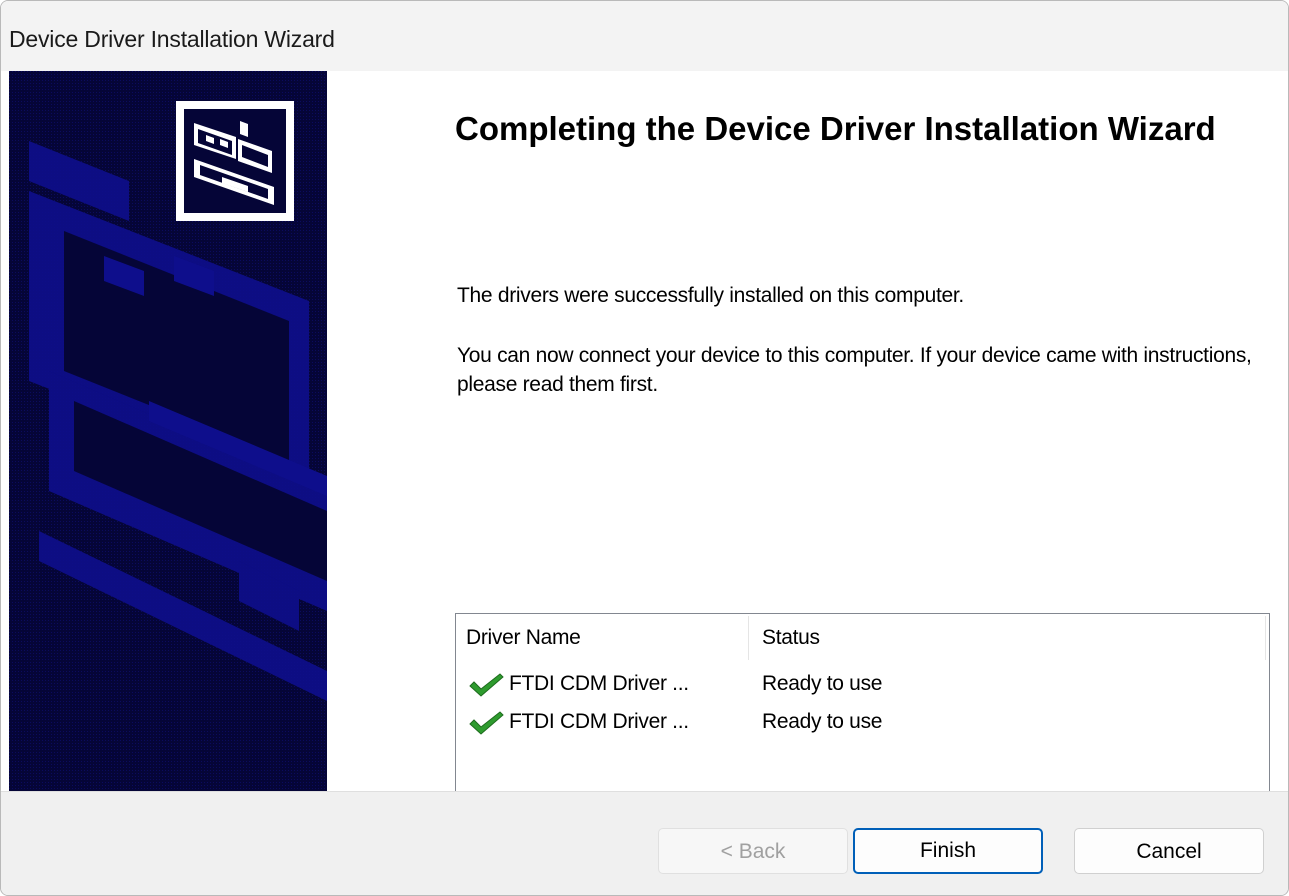  I want to click on back-button: < Back, so click(753, 851).